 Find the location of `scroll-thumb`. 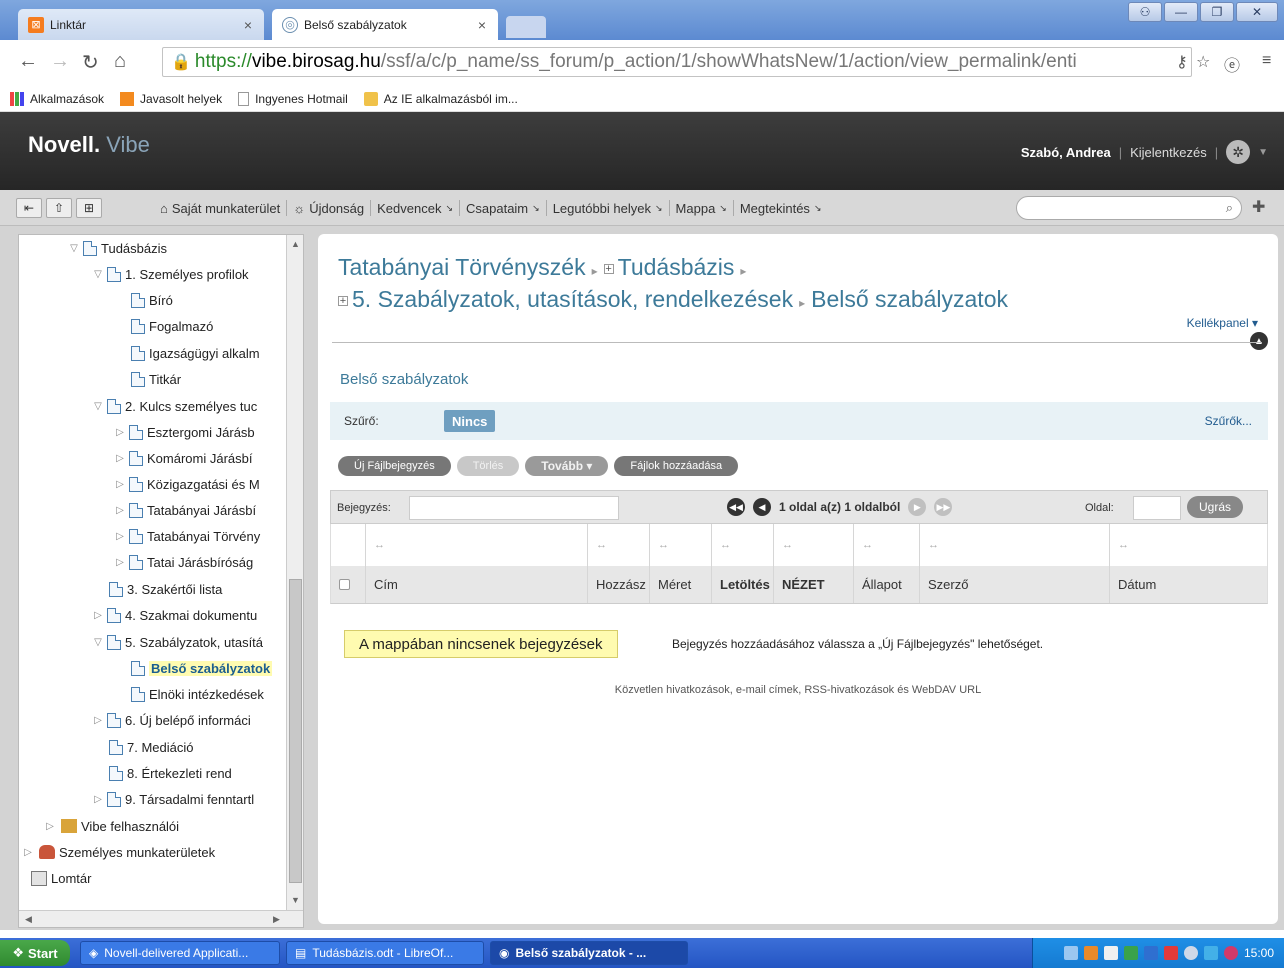

scroll-thumb is located at coordinates (295, 731).